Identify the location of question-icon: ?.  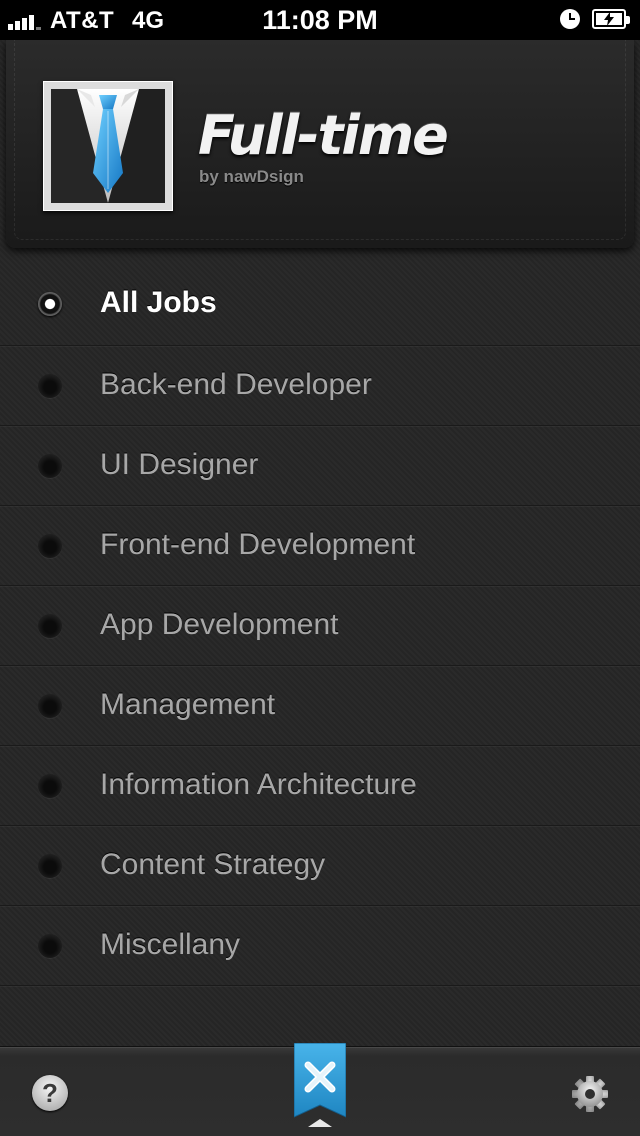
(50, 1093).